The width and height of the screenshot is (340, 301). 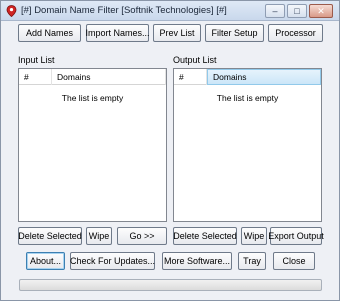 I want to click on input-delete-selected-button: Delete Selected, so click(x=50, y=236).